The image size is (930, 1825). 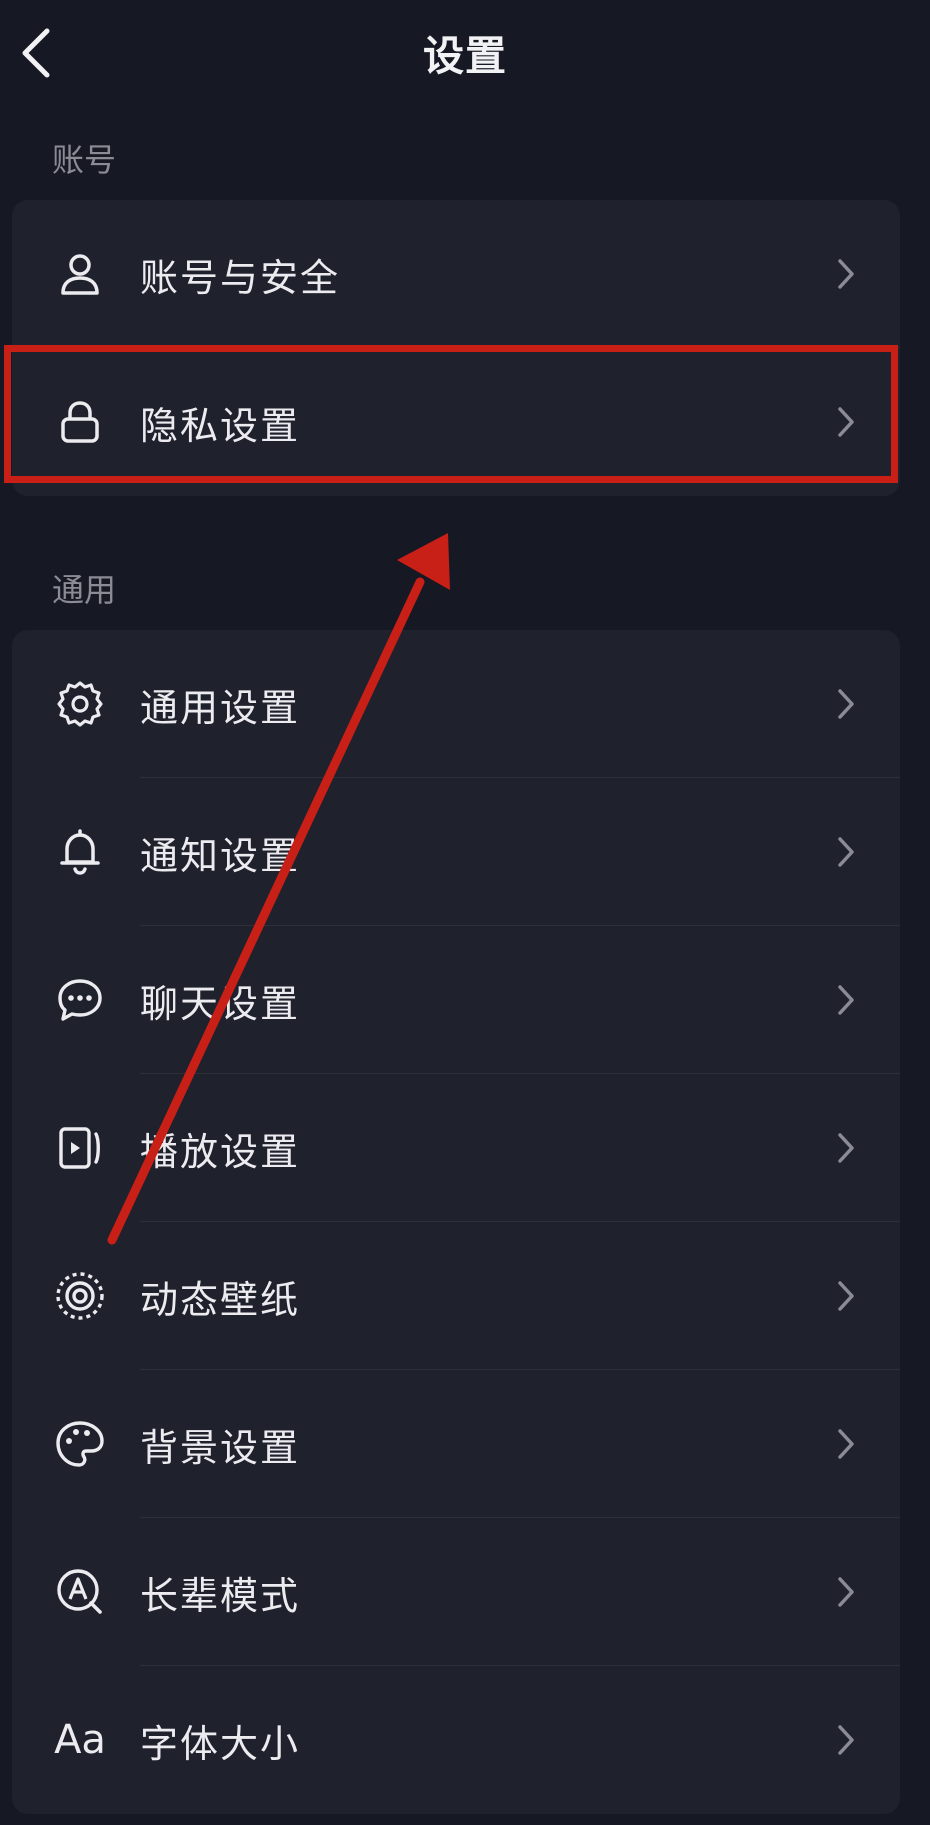 What do you see at coordinates (84, 590) in the screenshot?
I see `section-label-general: 通用` at bounding box center [84, 590].